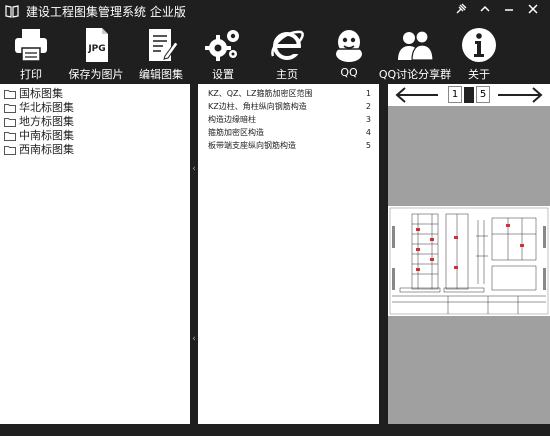 The image size is (550, 436). What do you see at coordinates (455, 94) in the screenshot?
I see `current-page-box: 1` at bounding box center [455, 94].